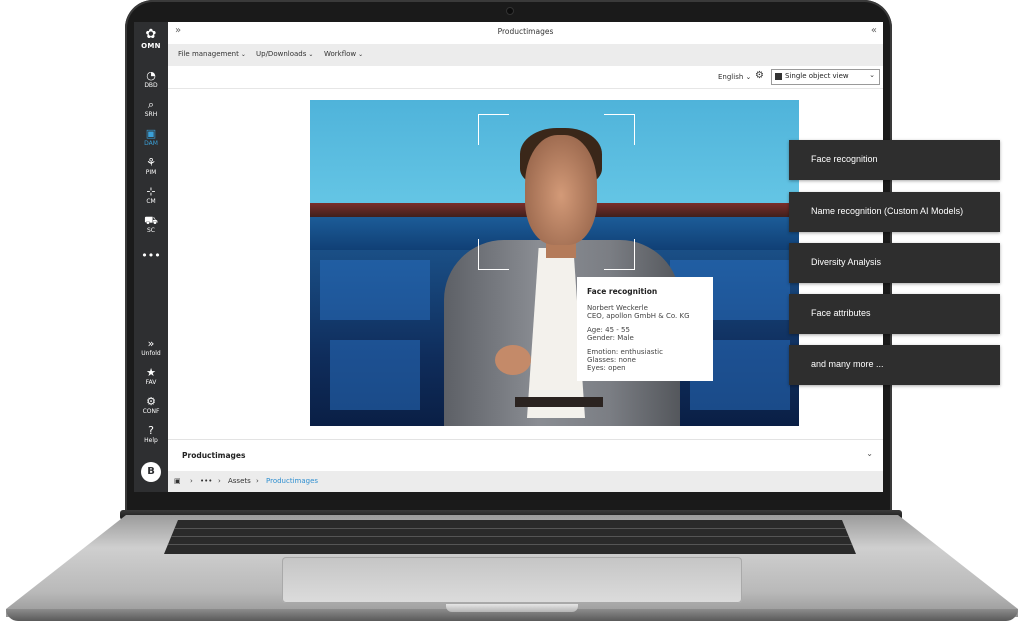  I want to click on view-select-label: Single object view, so click(817, 76).